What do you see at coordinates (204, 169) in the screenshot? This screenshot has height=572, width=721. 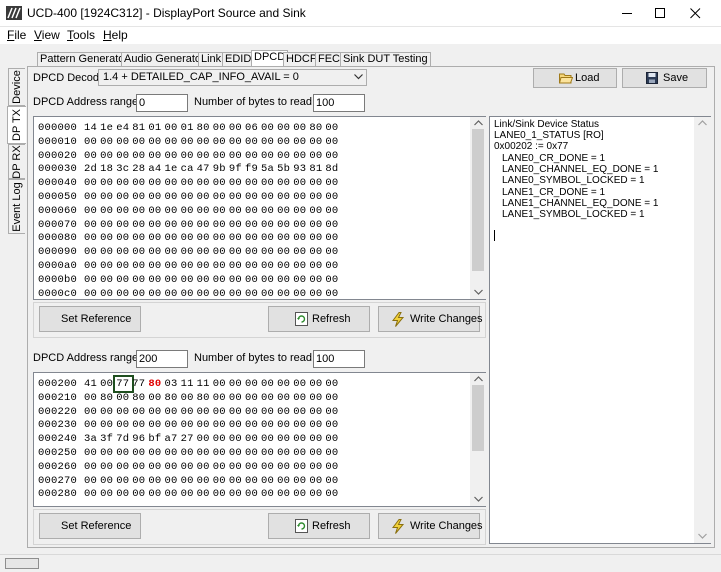 I see `hex-byte: 47` at bounding box center [204, 169].